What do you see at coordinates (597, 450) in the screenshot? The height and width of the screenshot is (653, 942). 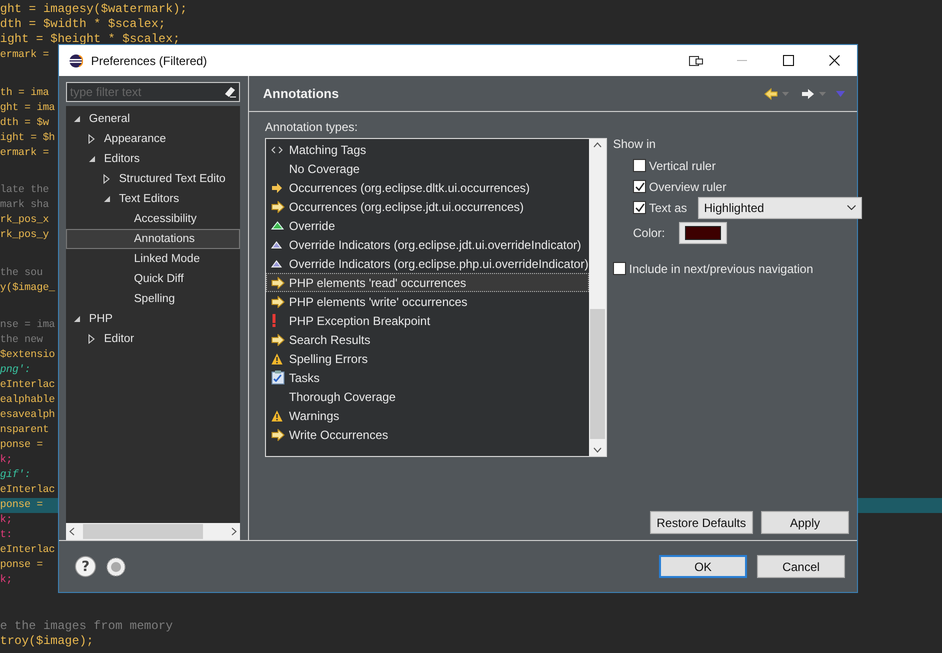 I see `scroll-down-icon` at bounding box center [597, 450].